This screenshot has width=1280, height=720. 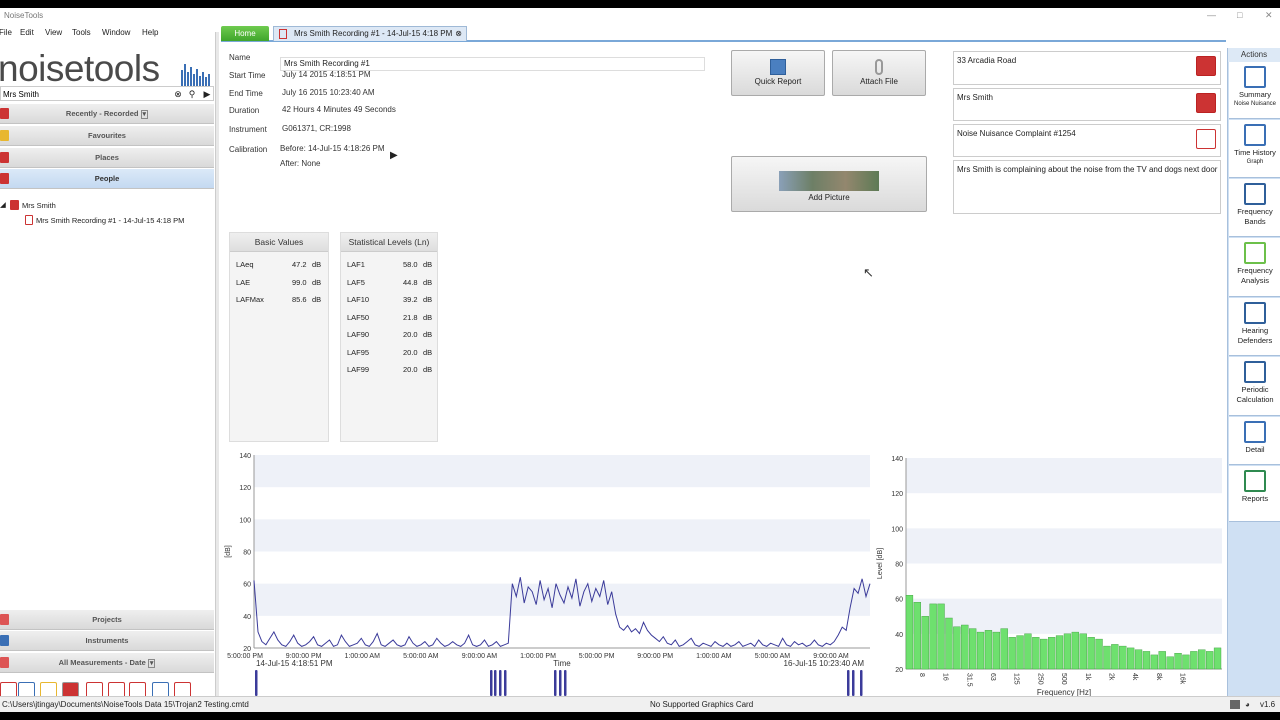 I want to click on add-picture-label: Add Picture, so click(x=829, y=197).